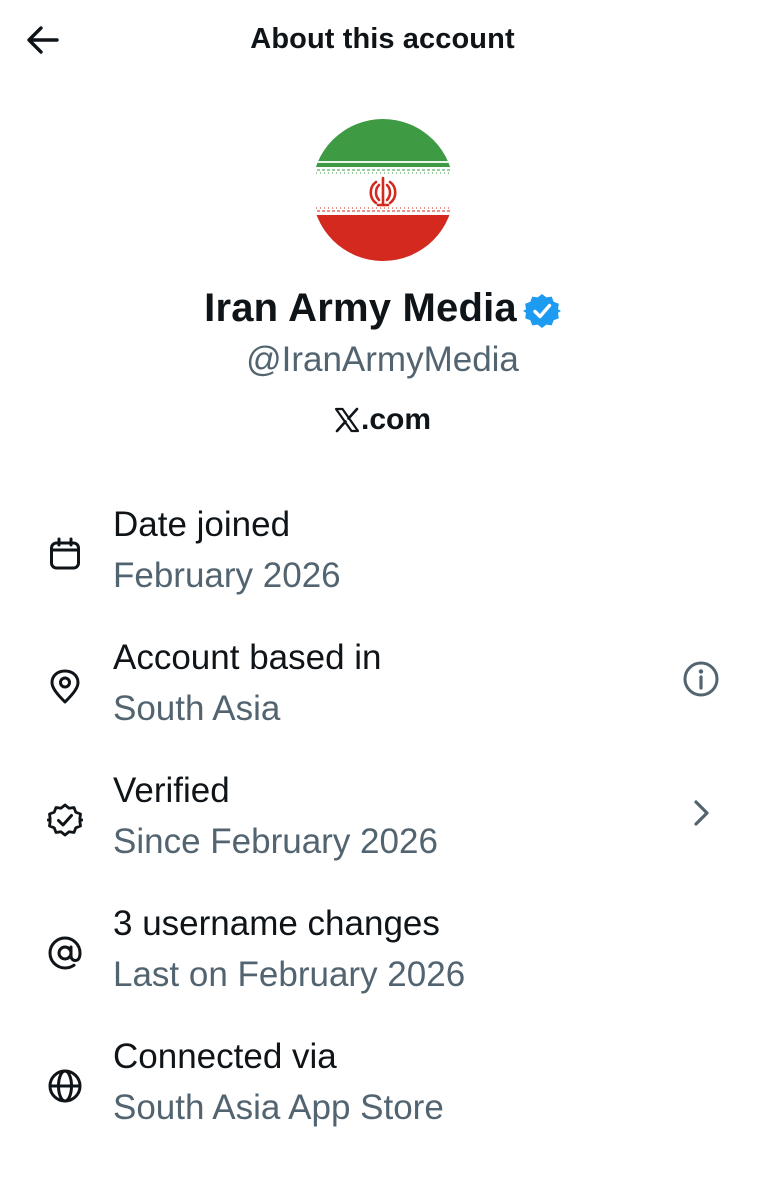  I want to click on website-text: .com, so click(396, 419).